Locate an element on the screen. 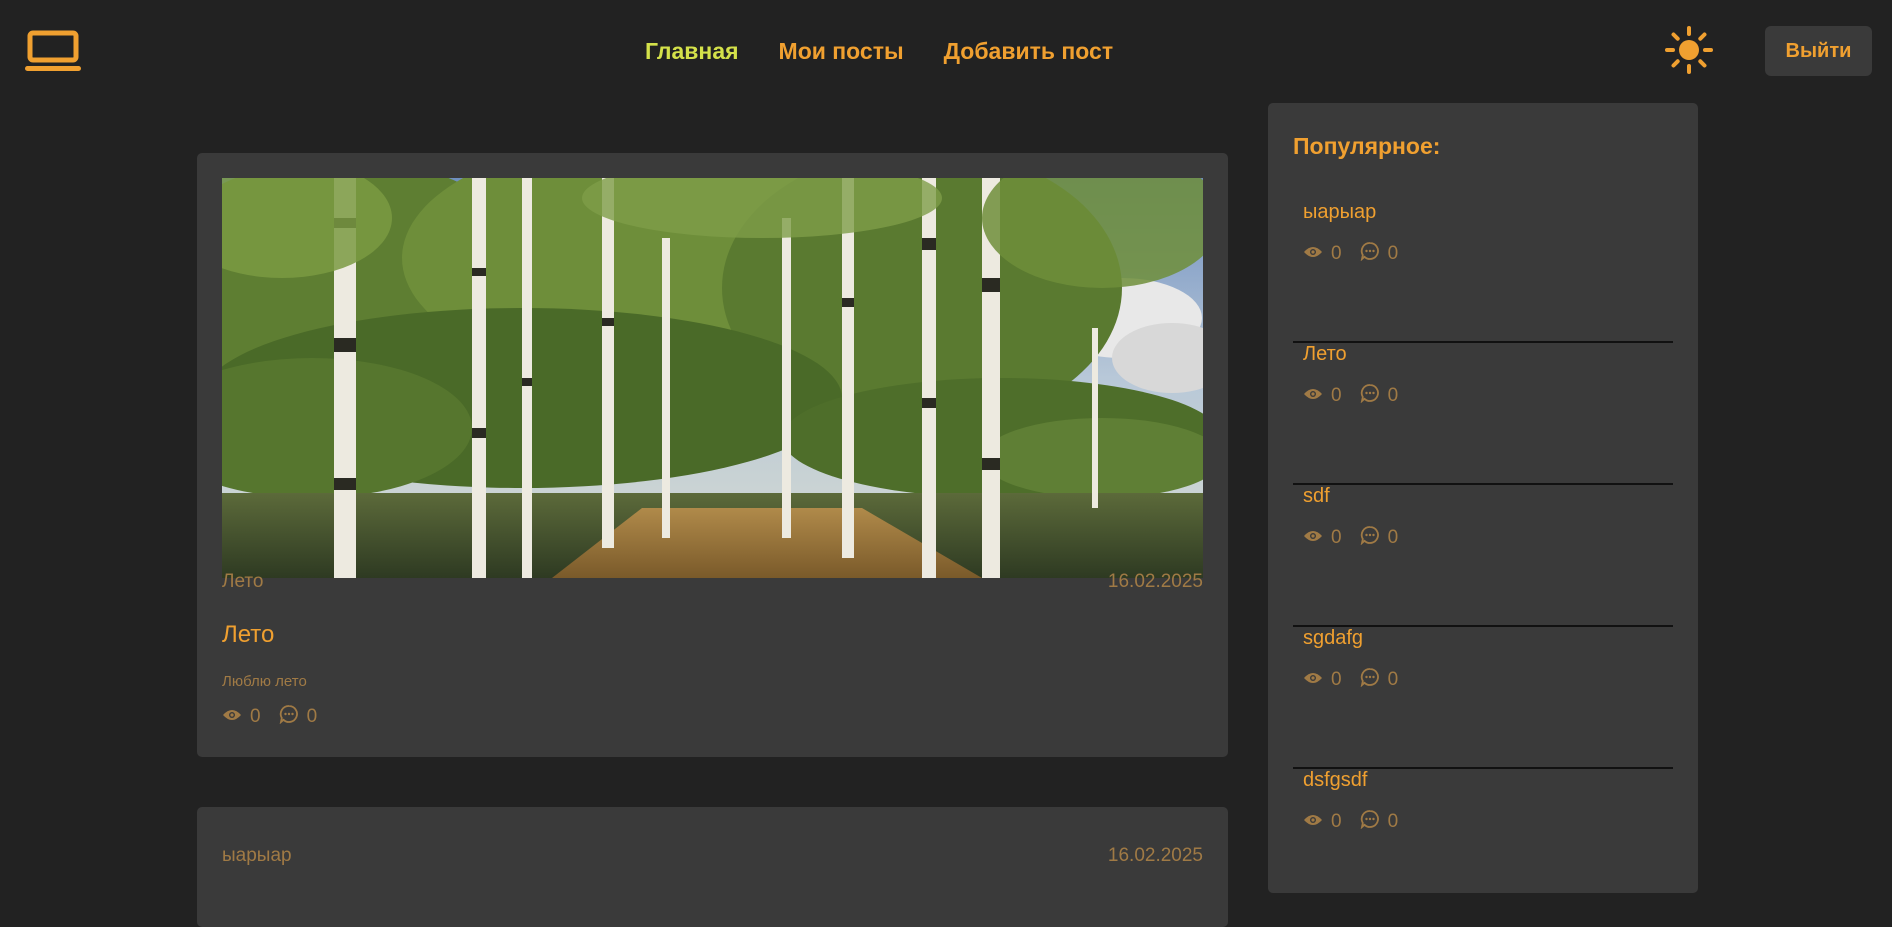  post-tag: Лето is located at coordinates (242, 582).